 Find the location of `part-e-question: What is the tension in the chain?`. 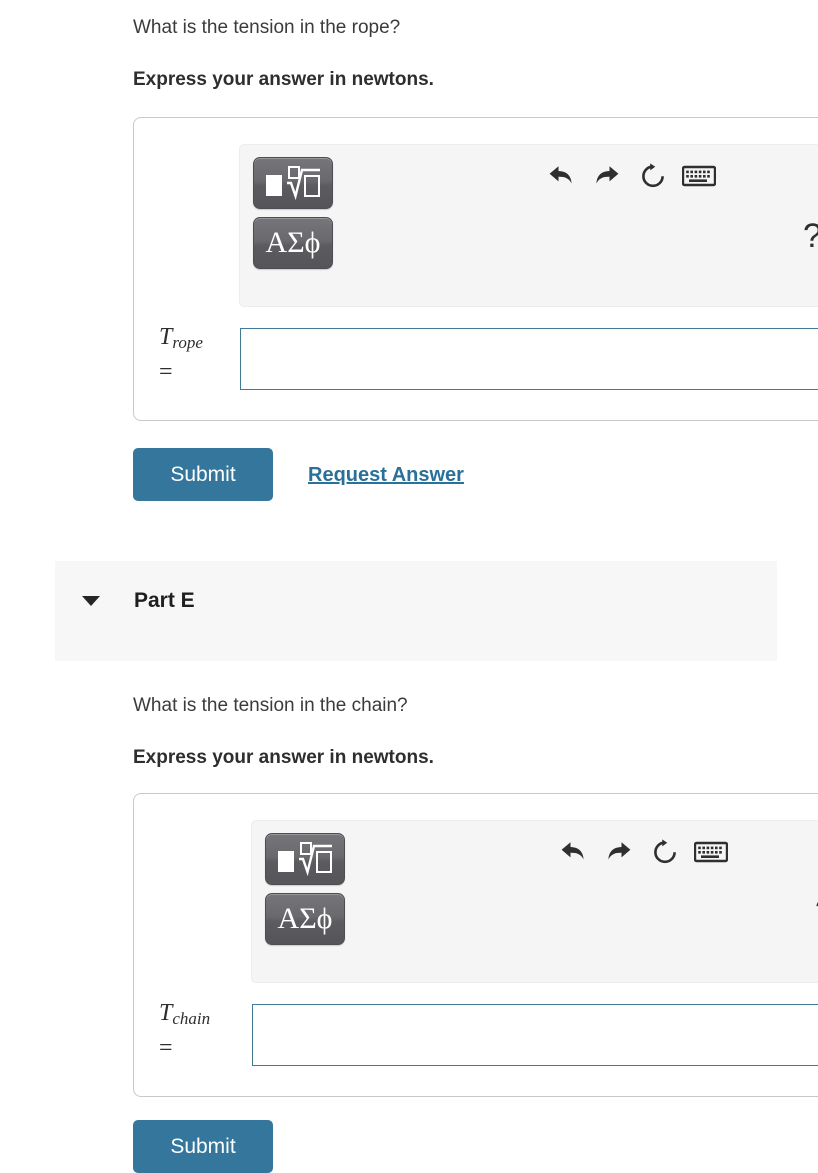

part-e-question: What is the tension in the chain? is located at coordinates (270, 705).